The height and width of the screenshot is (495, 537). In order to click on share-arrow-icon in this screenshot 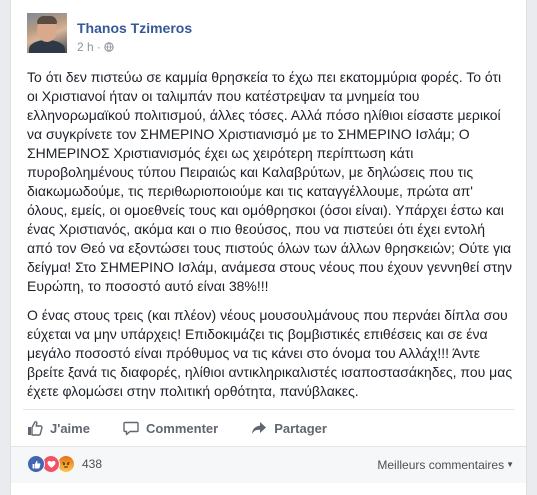, I will do `click(259, 428)`.